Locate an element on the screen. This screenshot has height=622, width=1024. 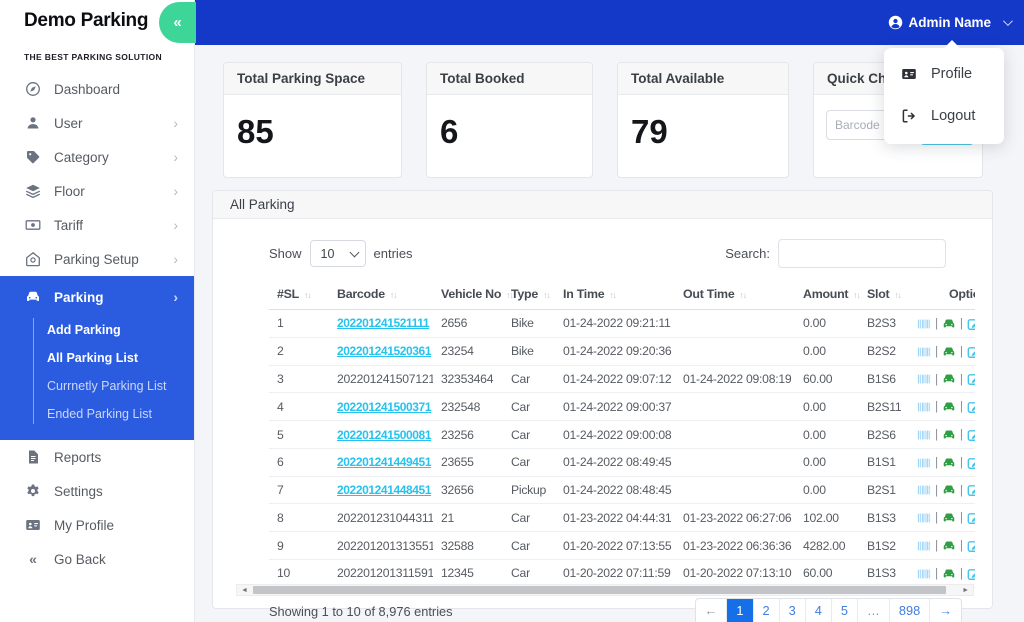
sidebar-item-category: Category › is located at coordinates (97, 157).